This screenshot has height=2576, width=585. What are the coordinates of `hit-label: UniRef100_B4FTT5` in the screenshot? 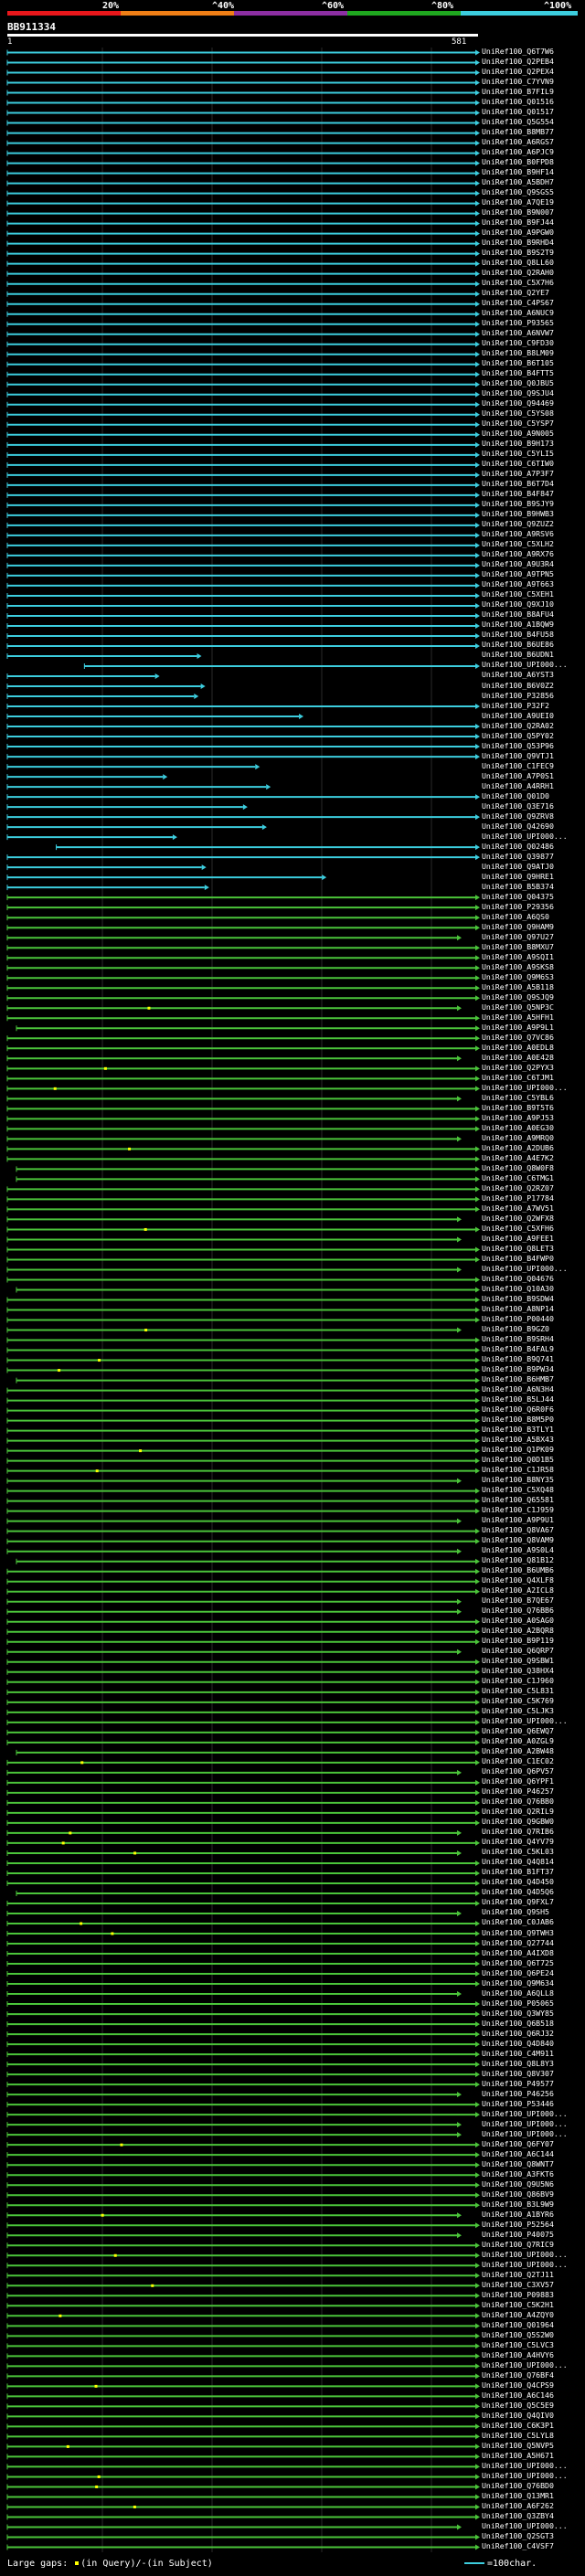 It's located at (518, 373).